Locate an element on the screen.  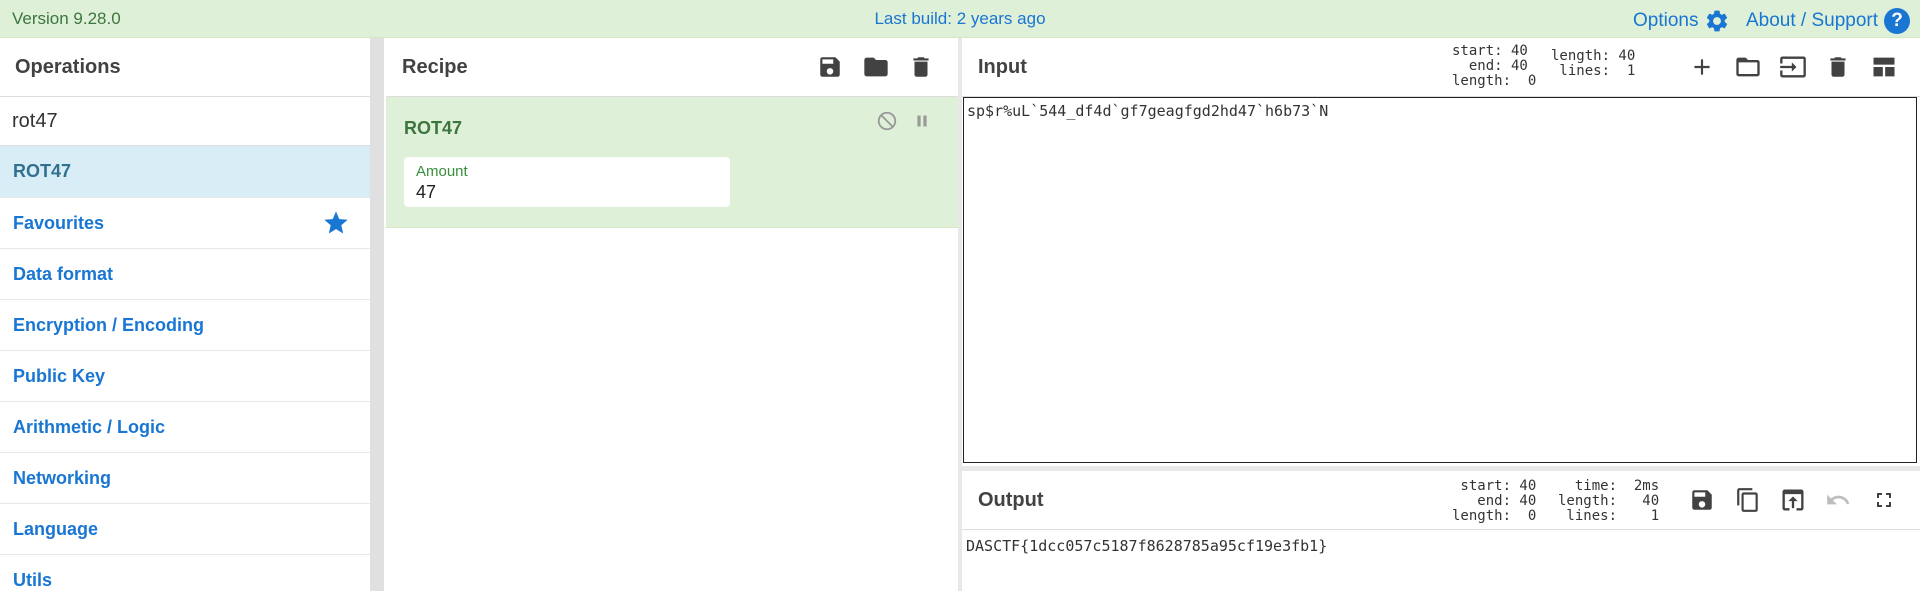
save-recipe-button is located at coordinates (830, 67).